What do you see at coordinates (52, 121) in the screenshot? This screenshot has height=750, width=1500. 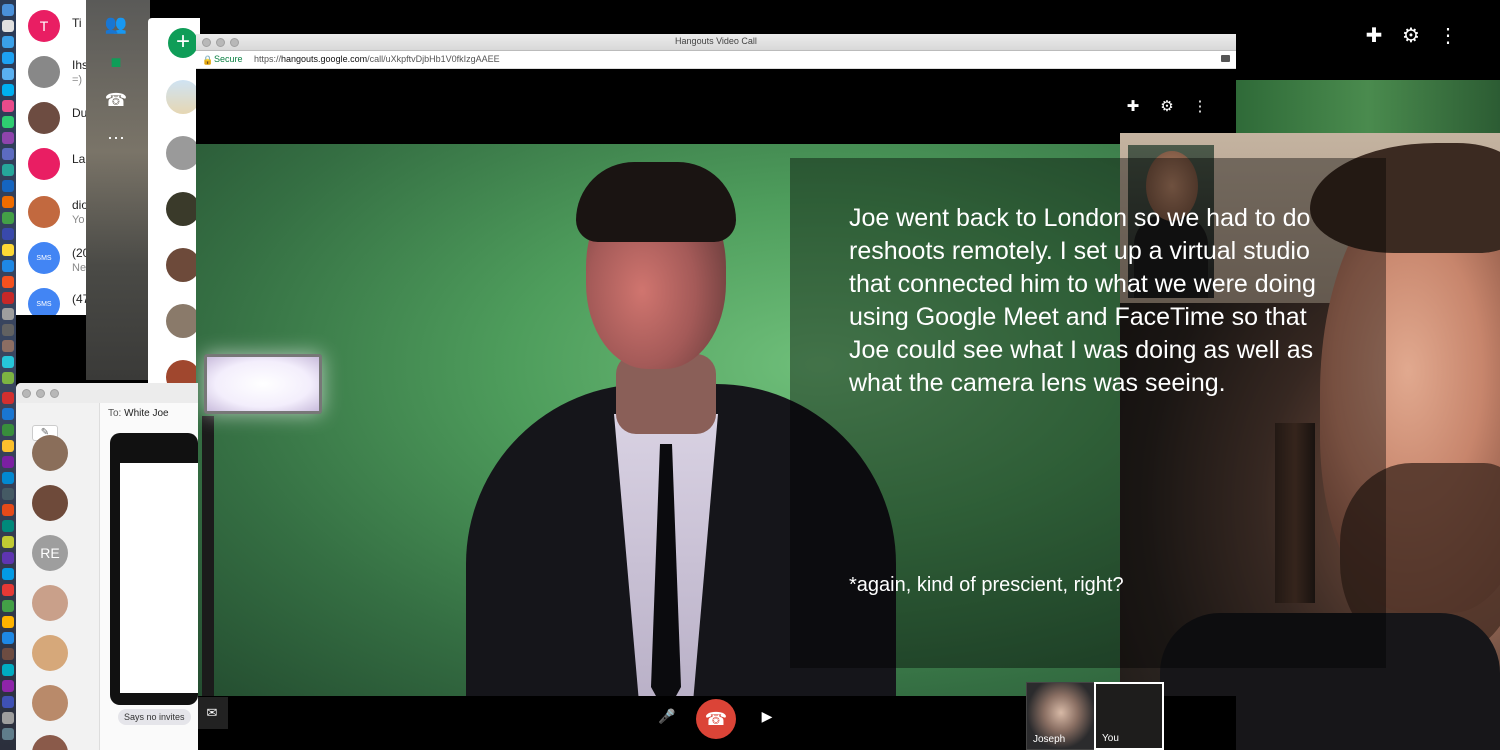 I see `list-item: Du` at bounding box center [52, 121].